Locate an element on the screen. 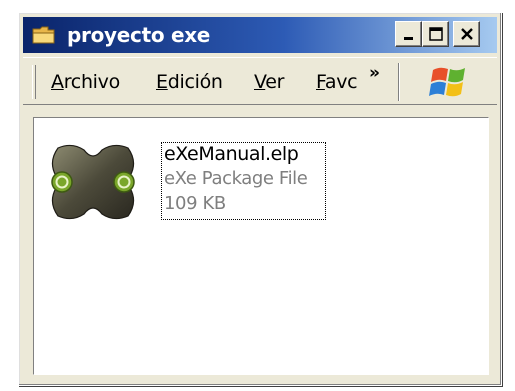 The height and width of the screenshot is (391, 515). file-labels: eXeManual.elp eXe Package File 109 KB is located at coordinates (243, 181).